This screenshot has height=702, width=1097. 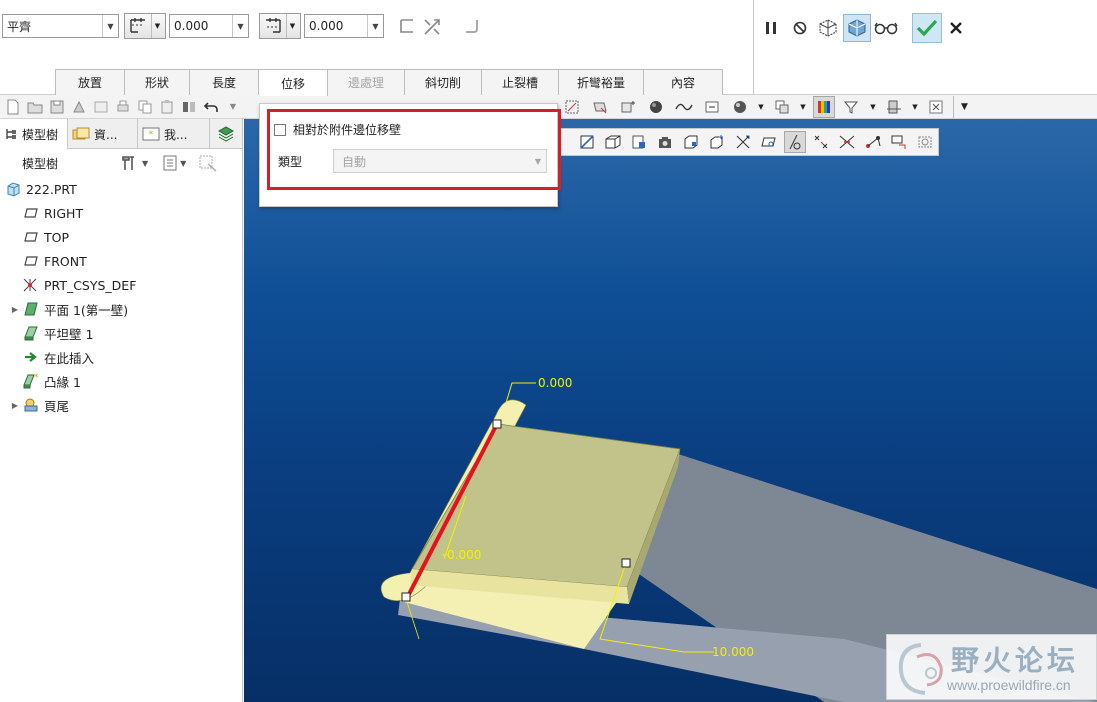 What do you see at coordinates (873, 142) in the screenshot?
I see `spin-center-toggle-icon` at bounding box center [873, 142].